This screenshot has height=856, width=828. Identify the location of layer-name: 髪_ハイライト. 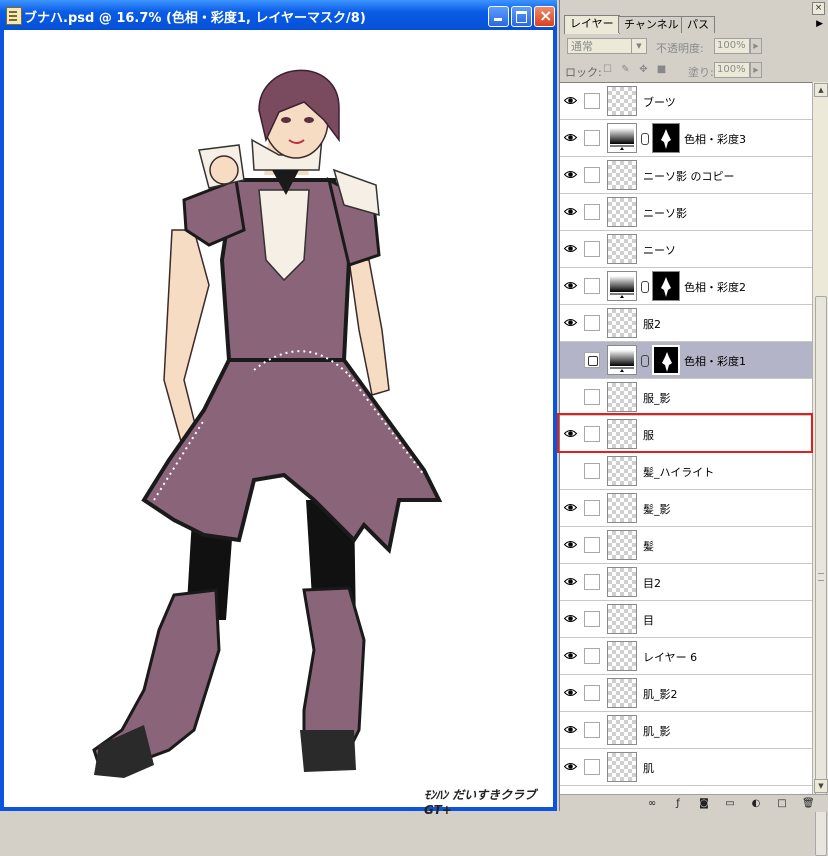
(678, 472).